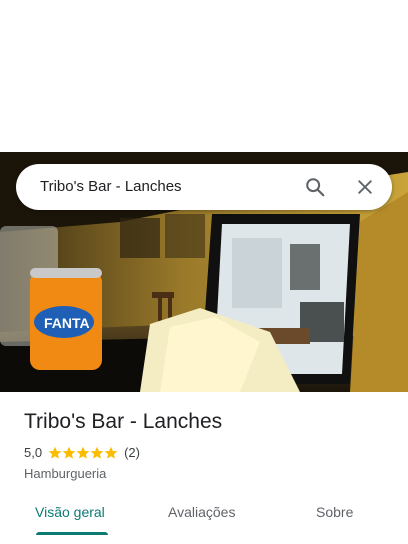 This screenshot has width=408, height=544. What do you see at coordinates (70, 512) in the screenshot?
I see `tab-overview: Visão geral` at bounding box center [70, 512].